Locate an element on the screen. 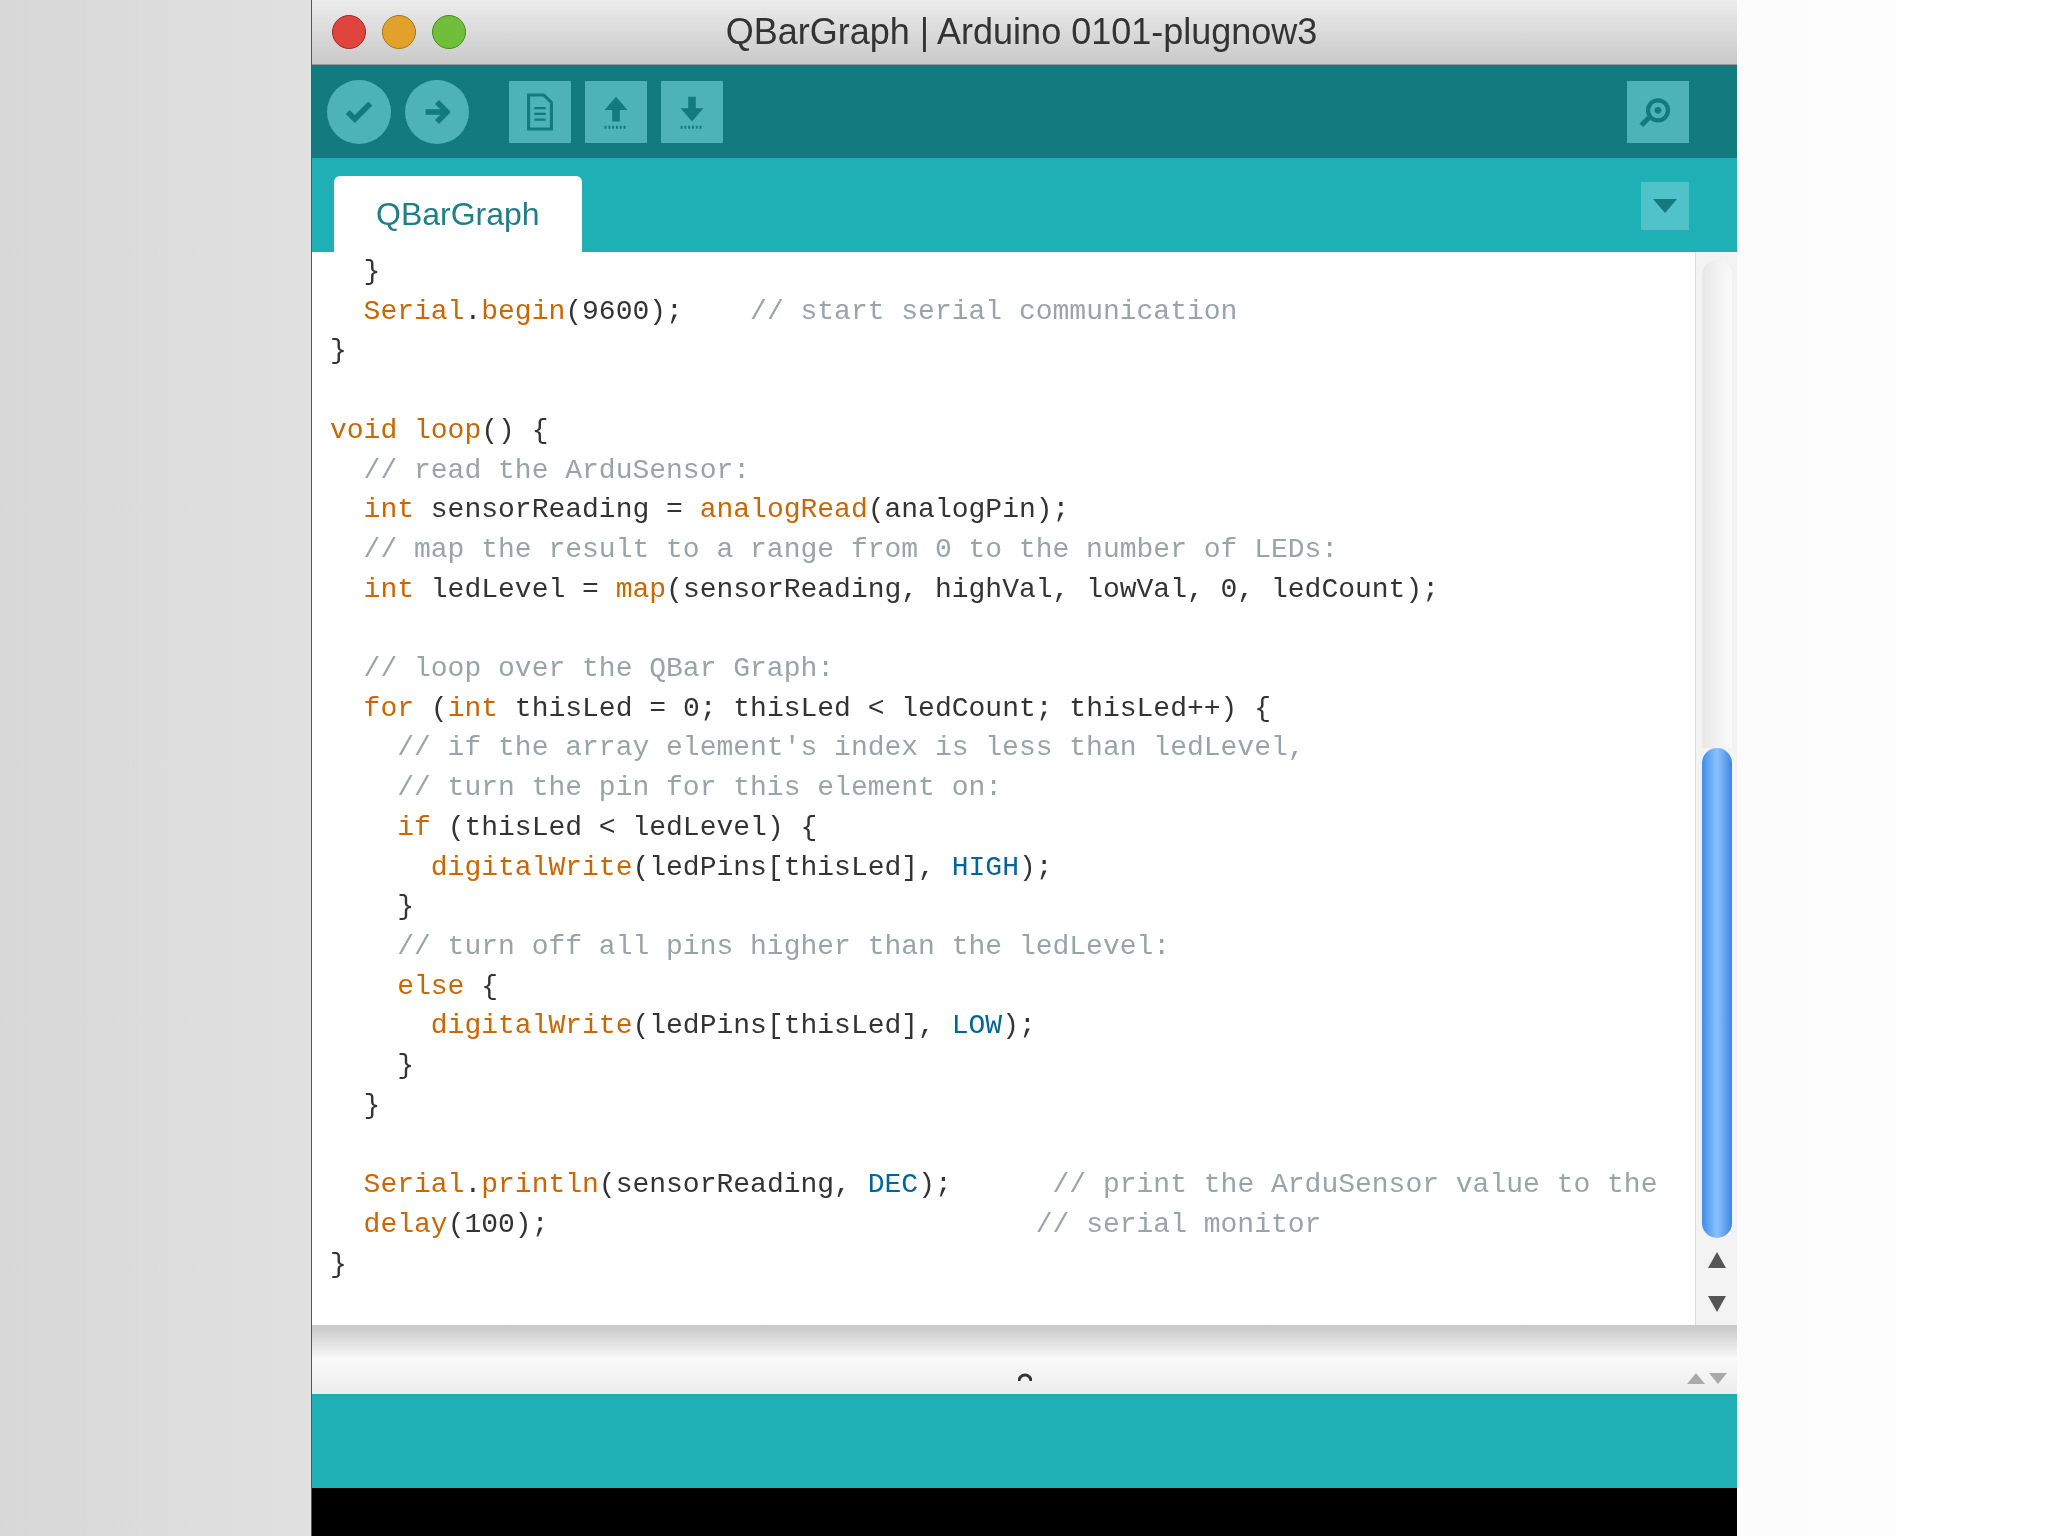 The width and height of the screenshot is (2048, 1536). triangle-down-icon is located at coordinates (1665, 206).